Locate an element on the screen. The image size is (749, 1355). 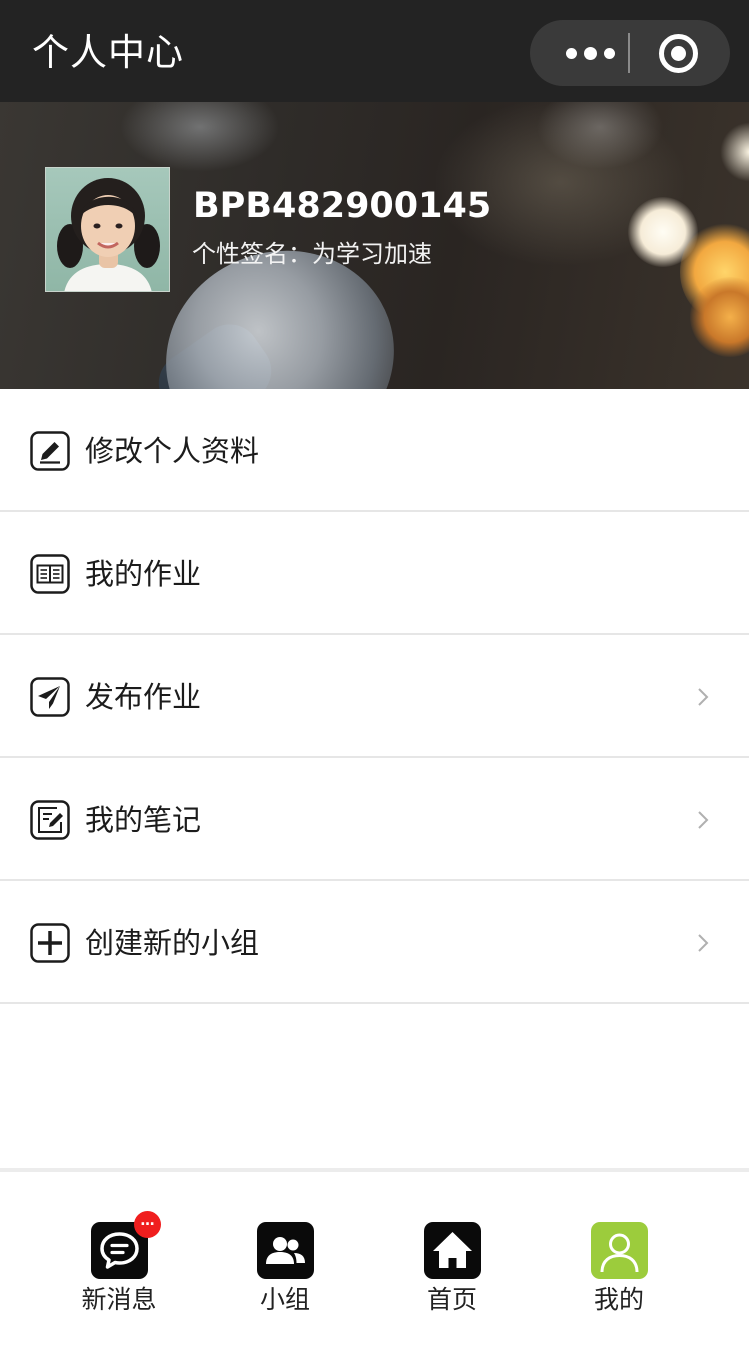
tab-label: 小组 is located at coordinates (284, 1299).